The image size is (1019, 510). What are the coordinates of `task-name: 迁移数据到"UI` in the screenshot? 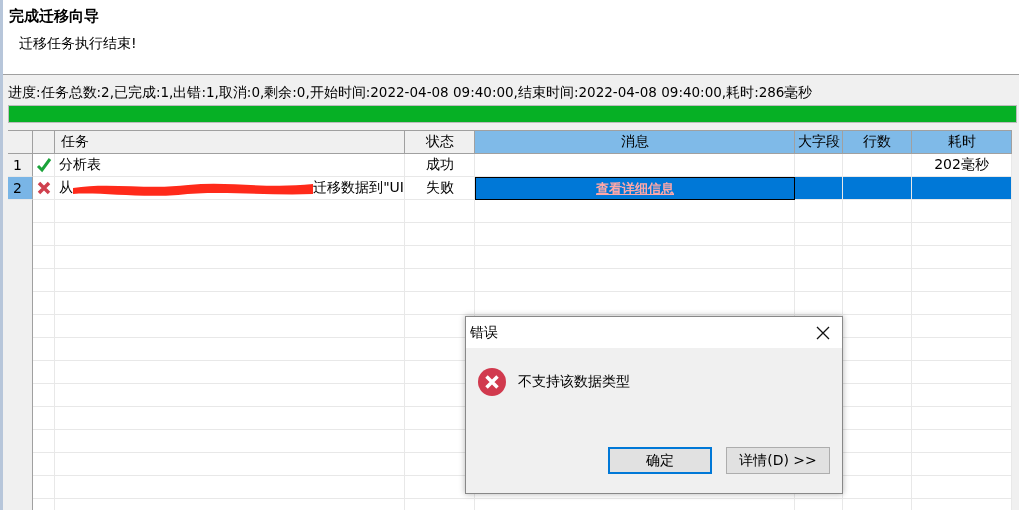 It's located at (358, 188).